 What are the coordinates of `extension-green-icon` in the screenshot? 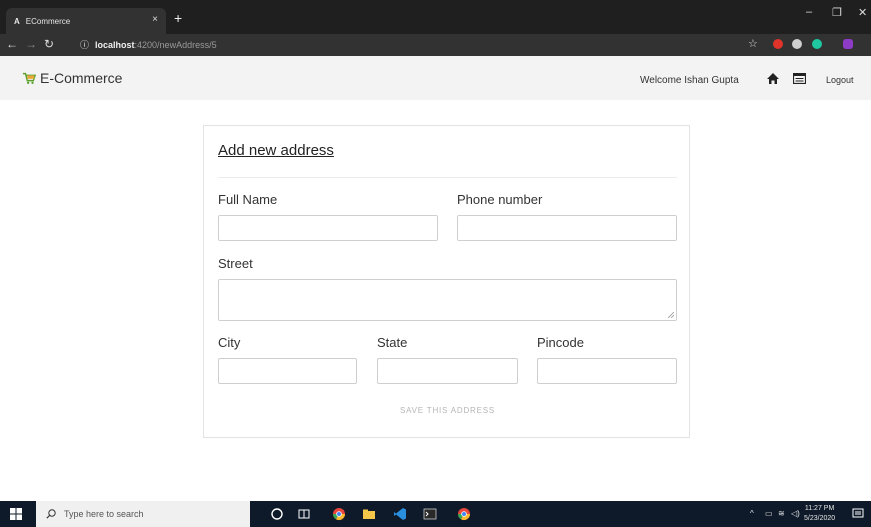 It's located at (817, 44).